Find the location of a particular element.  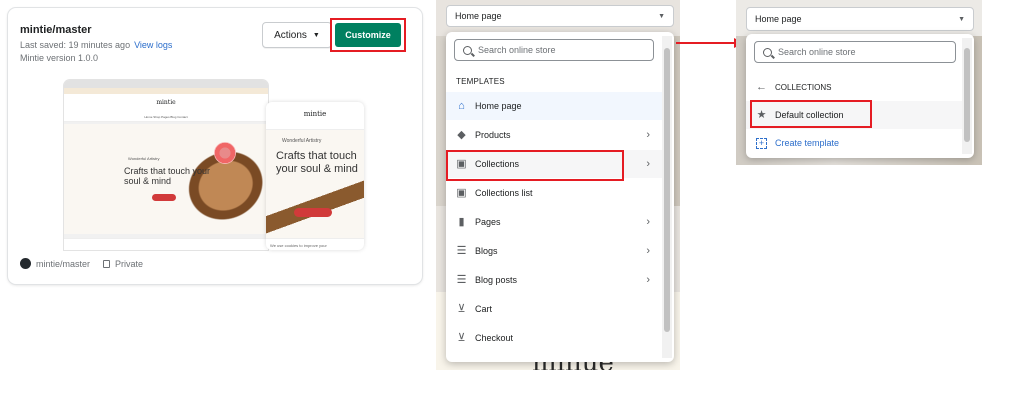

templates-heading: TEMPLATES is located at coordinates (480, 81).